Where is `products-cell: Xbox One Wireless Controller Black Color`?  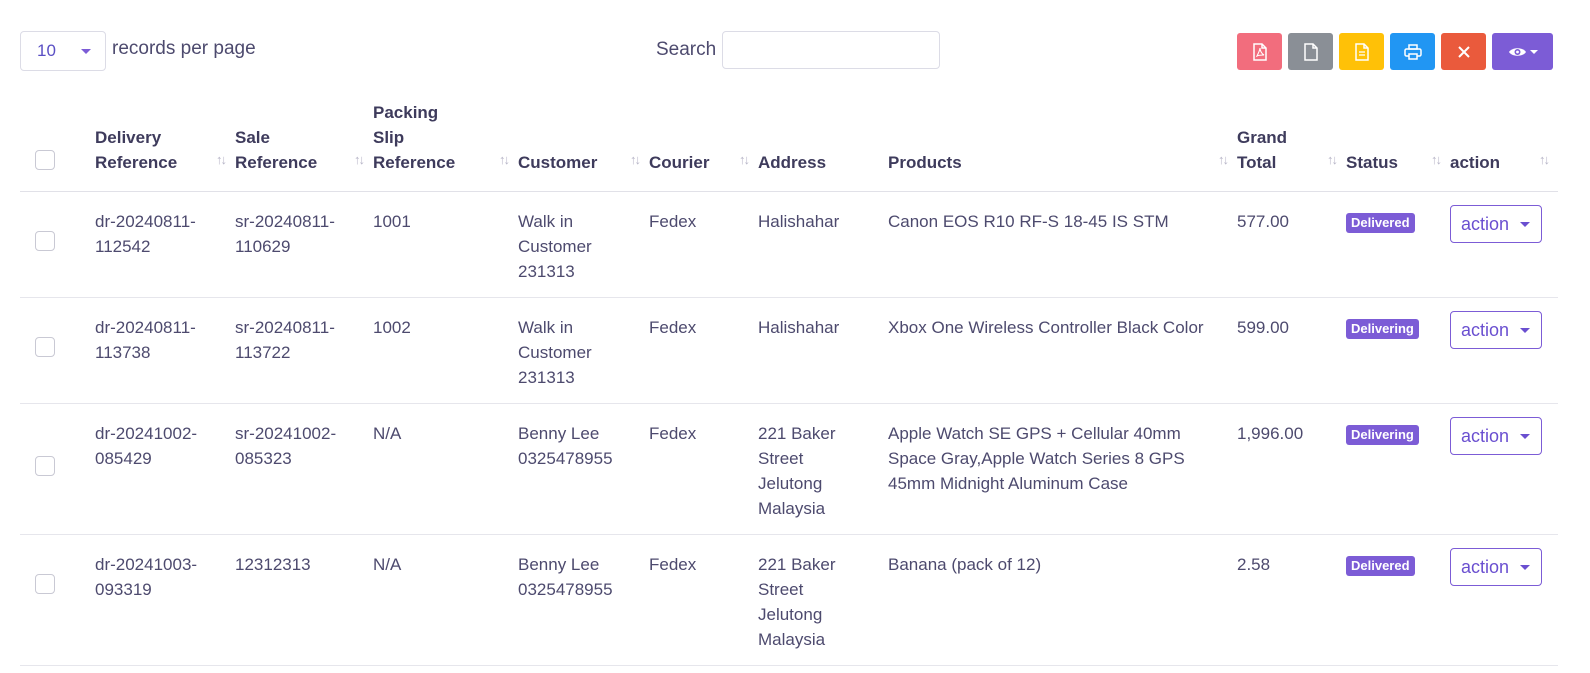
products-cell: Xbox One Wireless Controller Black Color is located at coordinates (1062, 350).